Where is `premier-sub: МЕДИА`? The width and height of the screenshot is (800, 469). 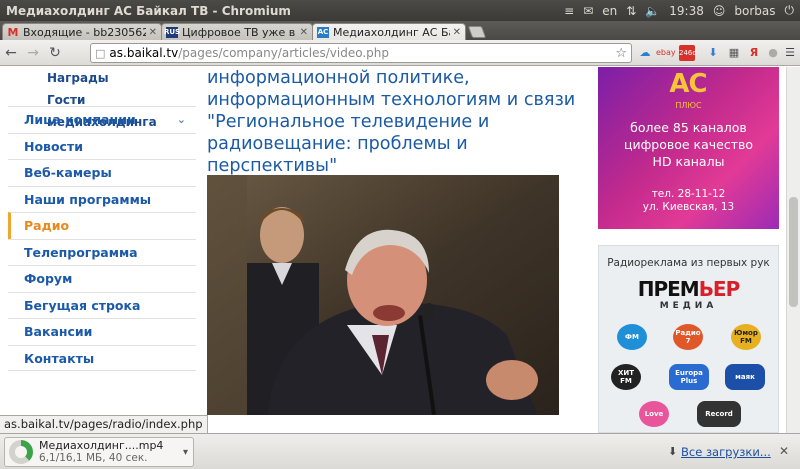
premier-sub: МЕДИА is located at coordinates (688, 306).